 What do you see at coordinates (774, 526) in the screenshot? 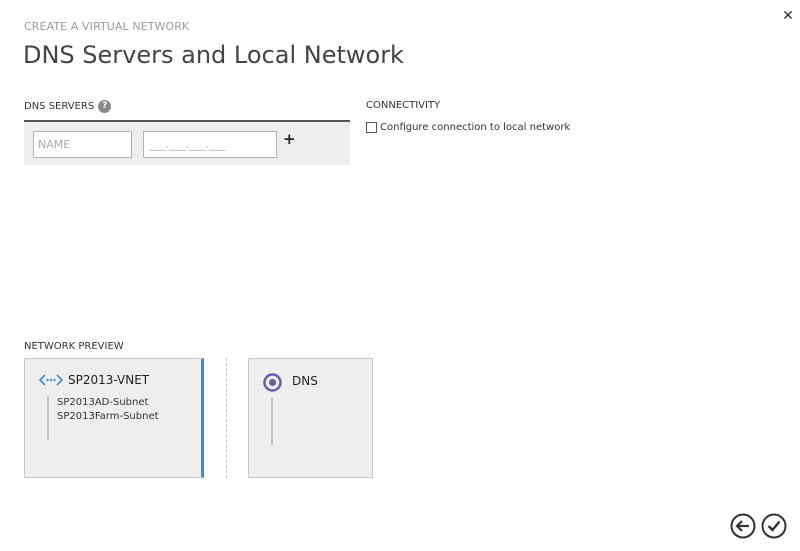
I see `checkmark-icon` at bounding box center [774, 526].